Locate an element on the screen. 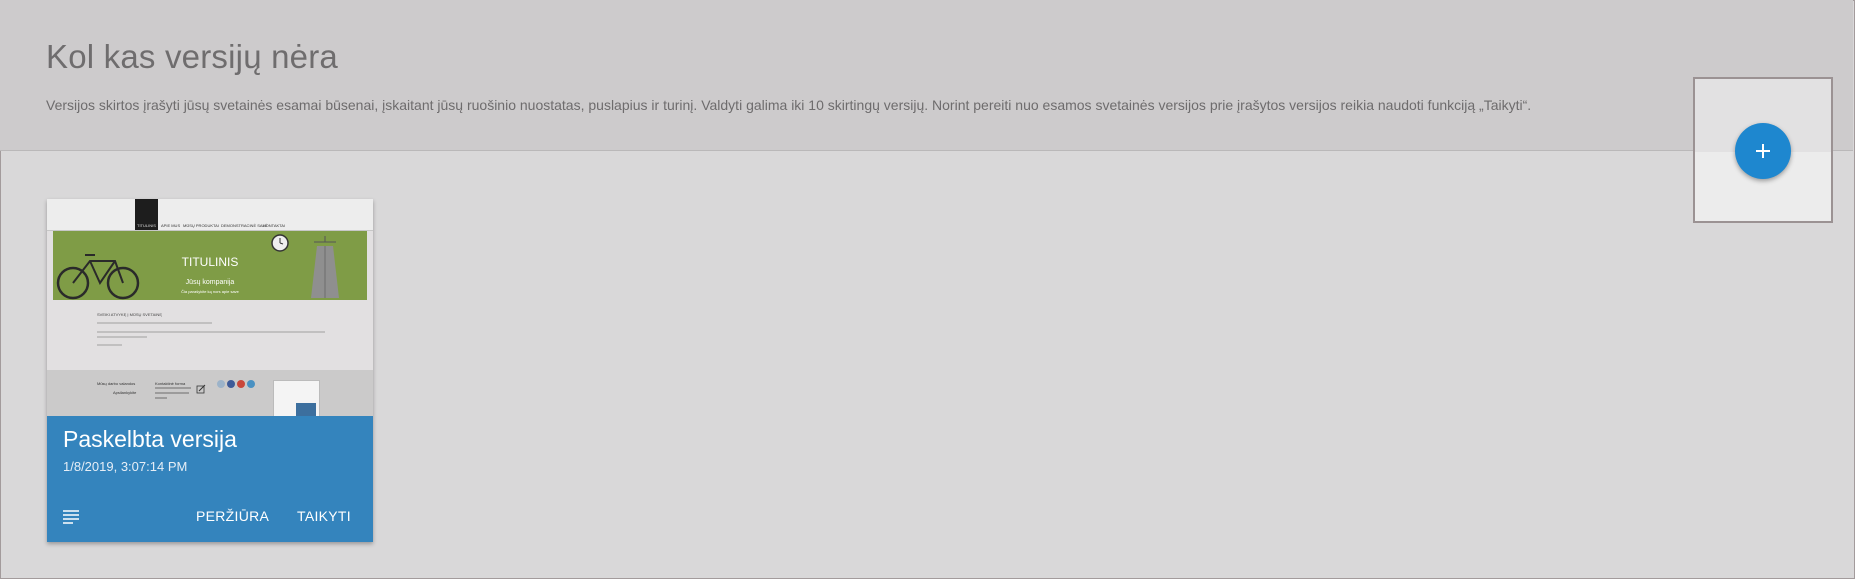 The image size is (1855, 579). thumbnail-image-card is located at coordinates (296, 398).